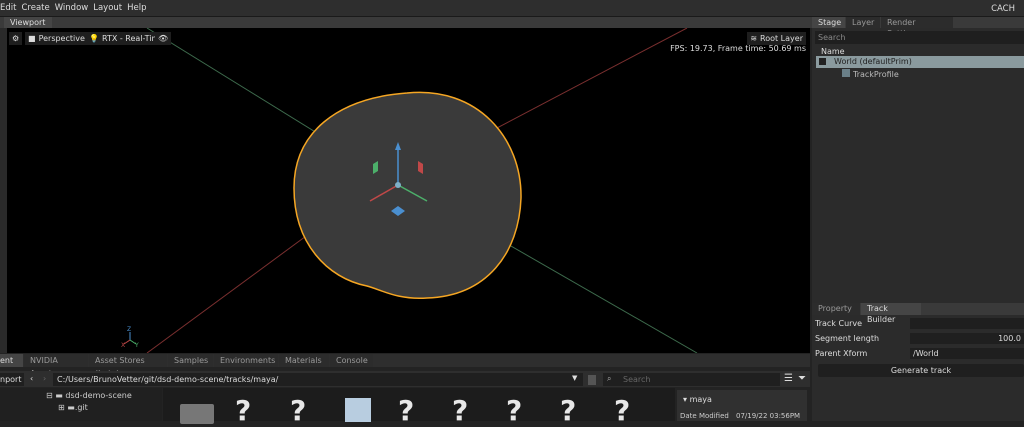 Image resolution: width=1024 pixels, height=427 pixels. I want to click on tree-item-world: World (defaultPrim), so click(920, 62).